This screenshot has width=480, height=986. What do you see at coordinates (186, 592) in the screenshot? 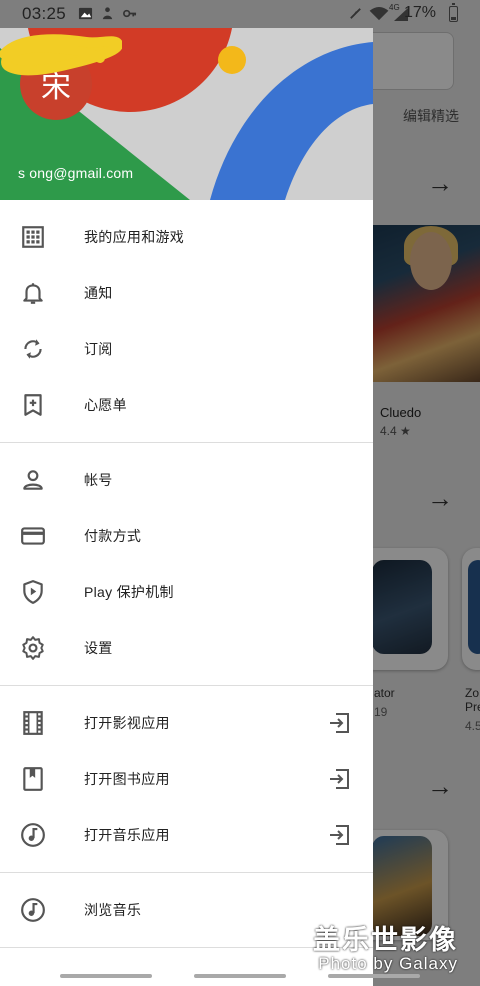
I see `menu-item-play-protect: Play 保护机制` at bounding box center [186, 592].